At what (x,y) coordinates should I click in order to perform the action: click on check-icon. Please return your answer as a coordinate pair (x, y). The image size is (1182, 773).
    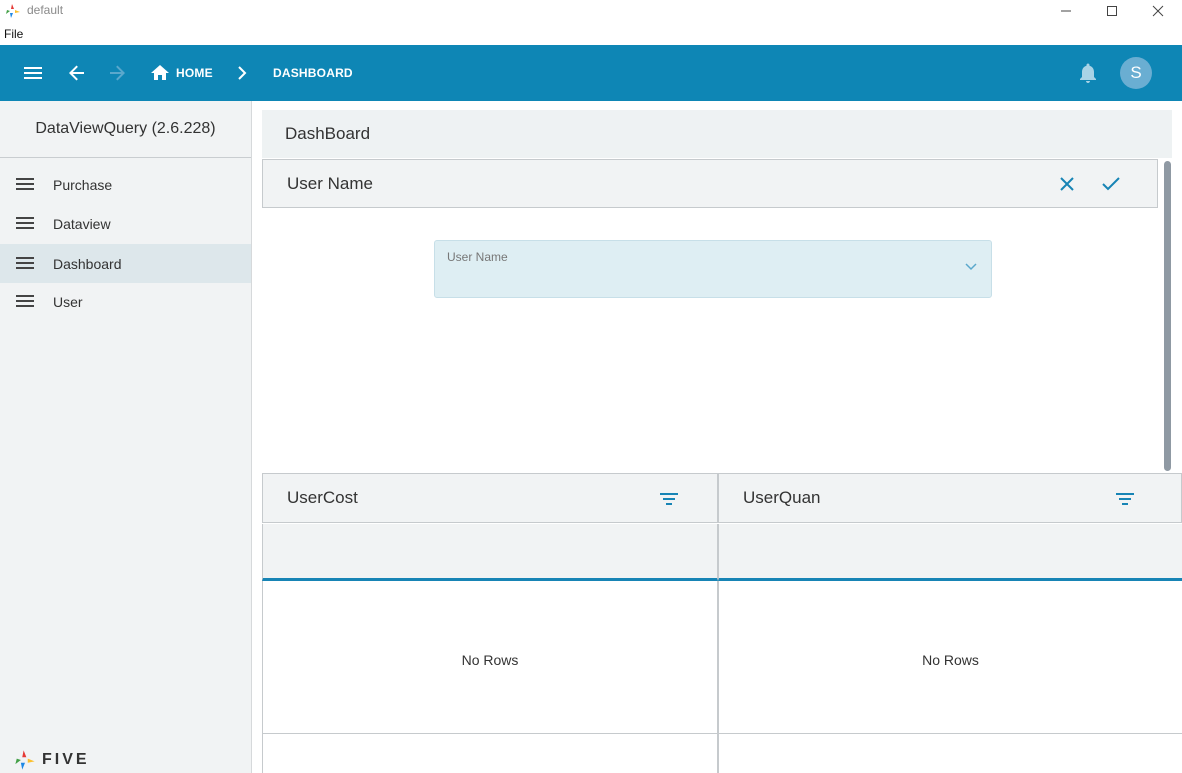
    Looking at the image, I should click on (1111, 184).